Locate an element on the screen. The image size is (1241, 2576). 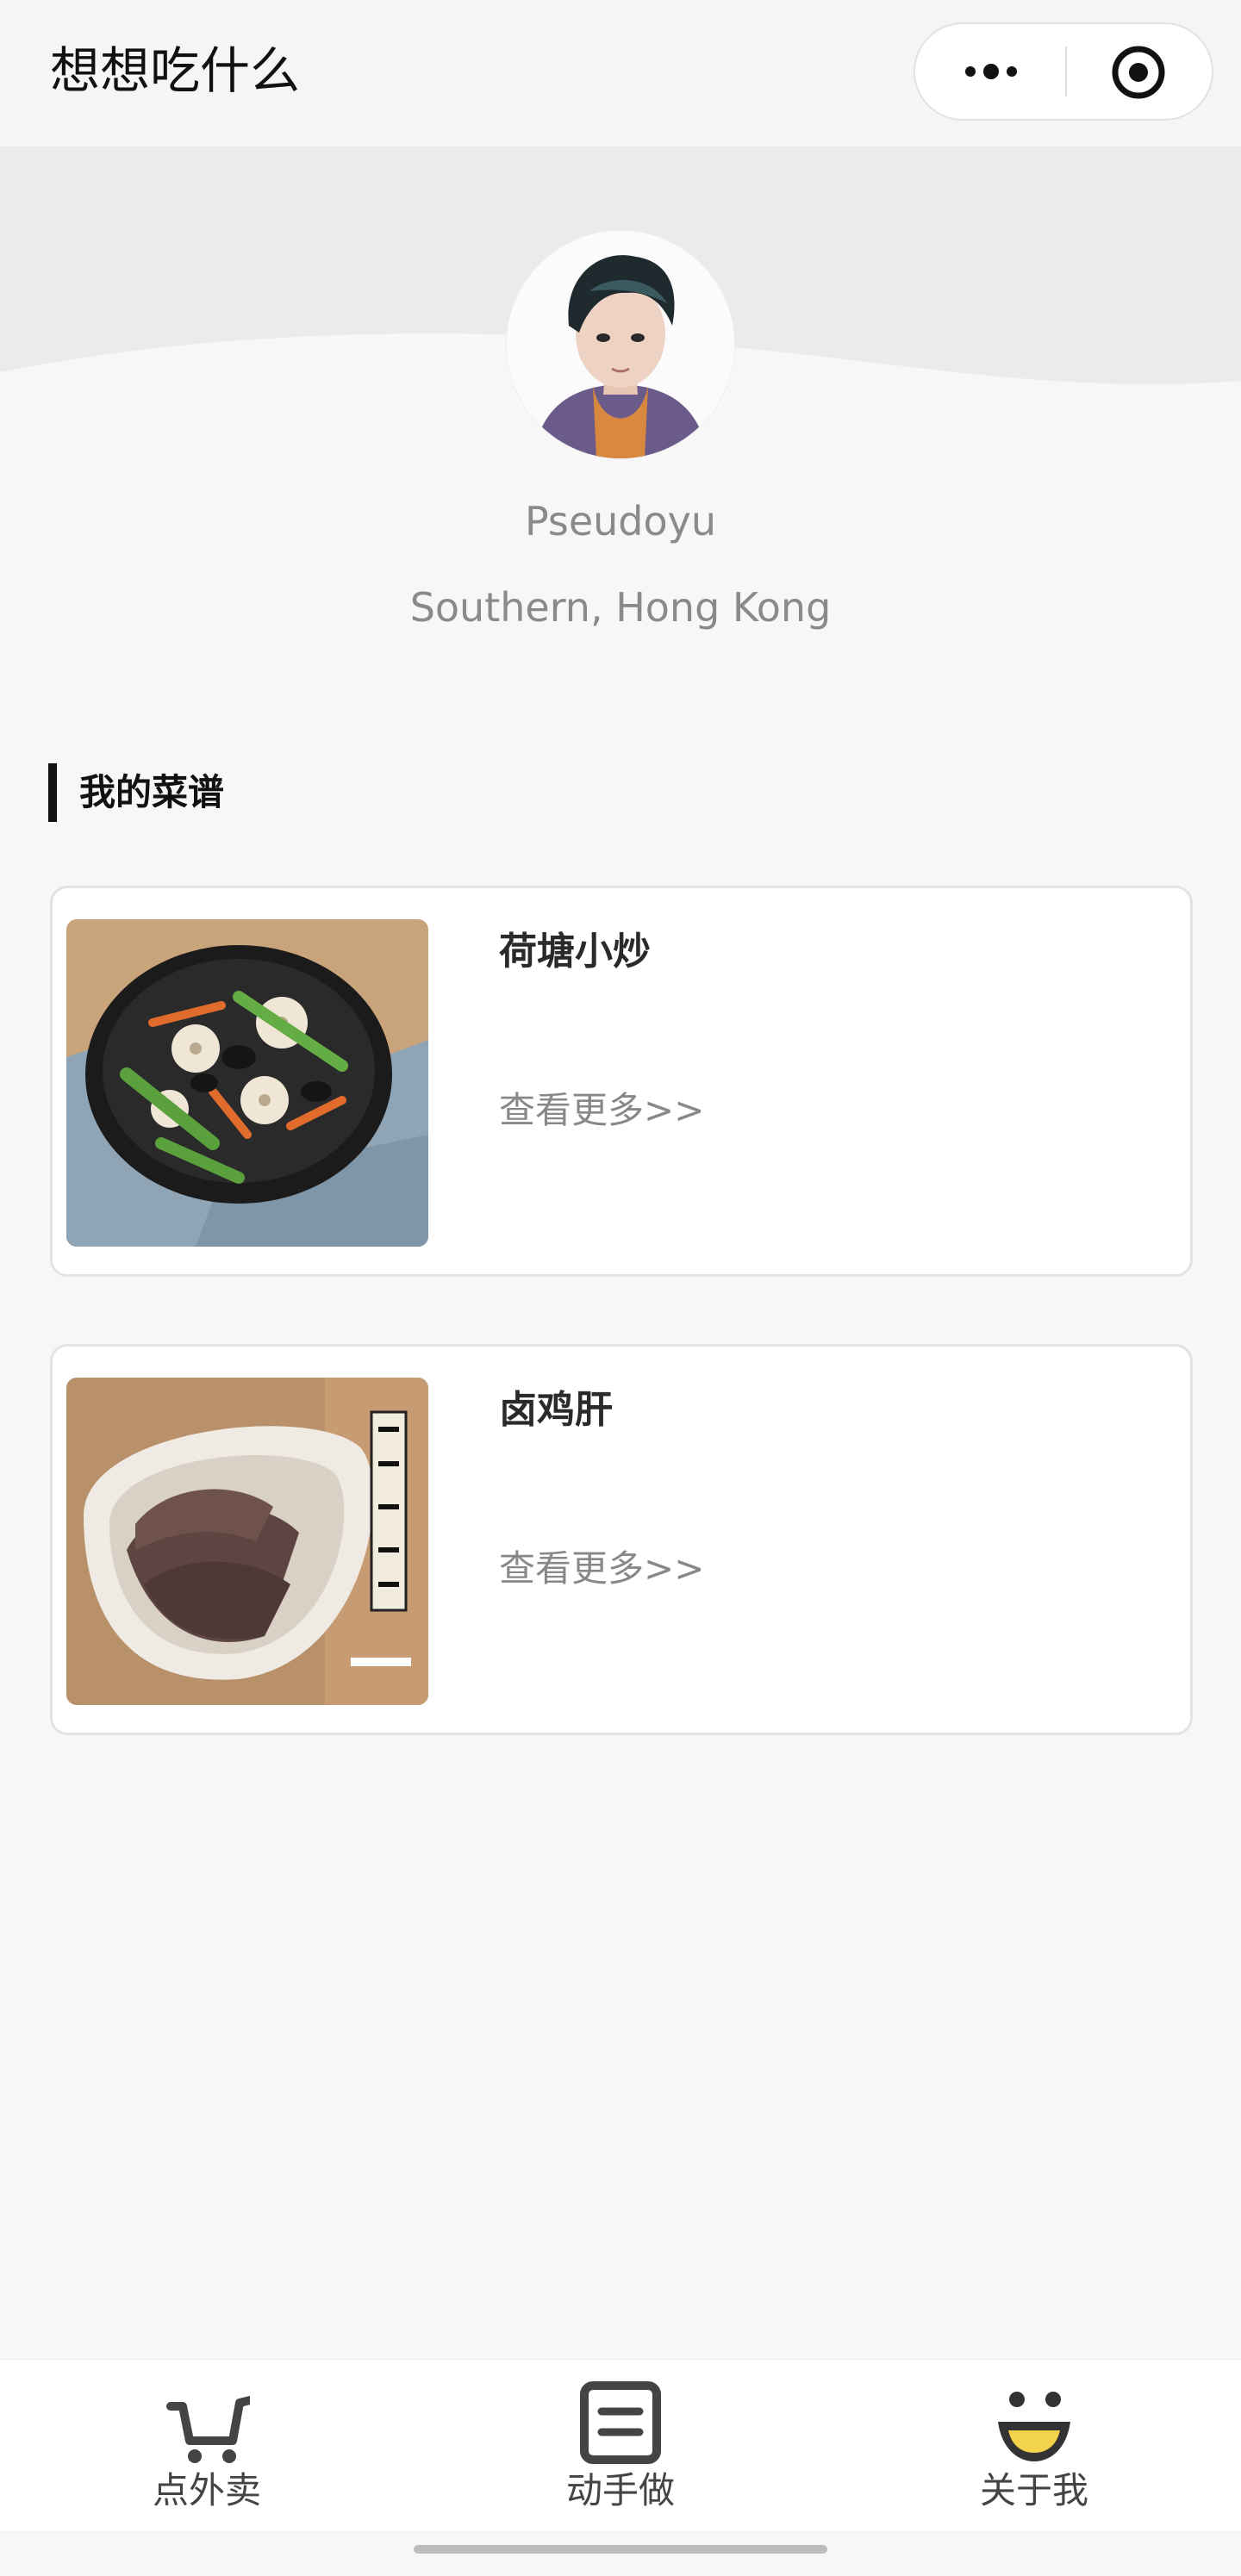
section-title: 我的菜谱 is located at coordinates (152, 792).